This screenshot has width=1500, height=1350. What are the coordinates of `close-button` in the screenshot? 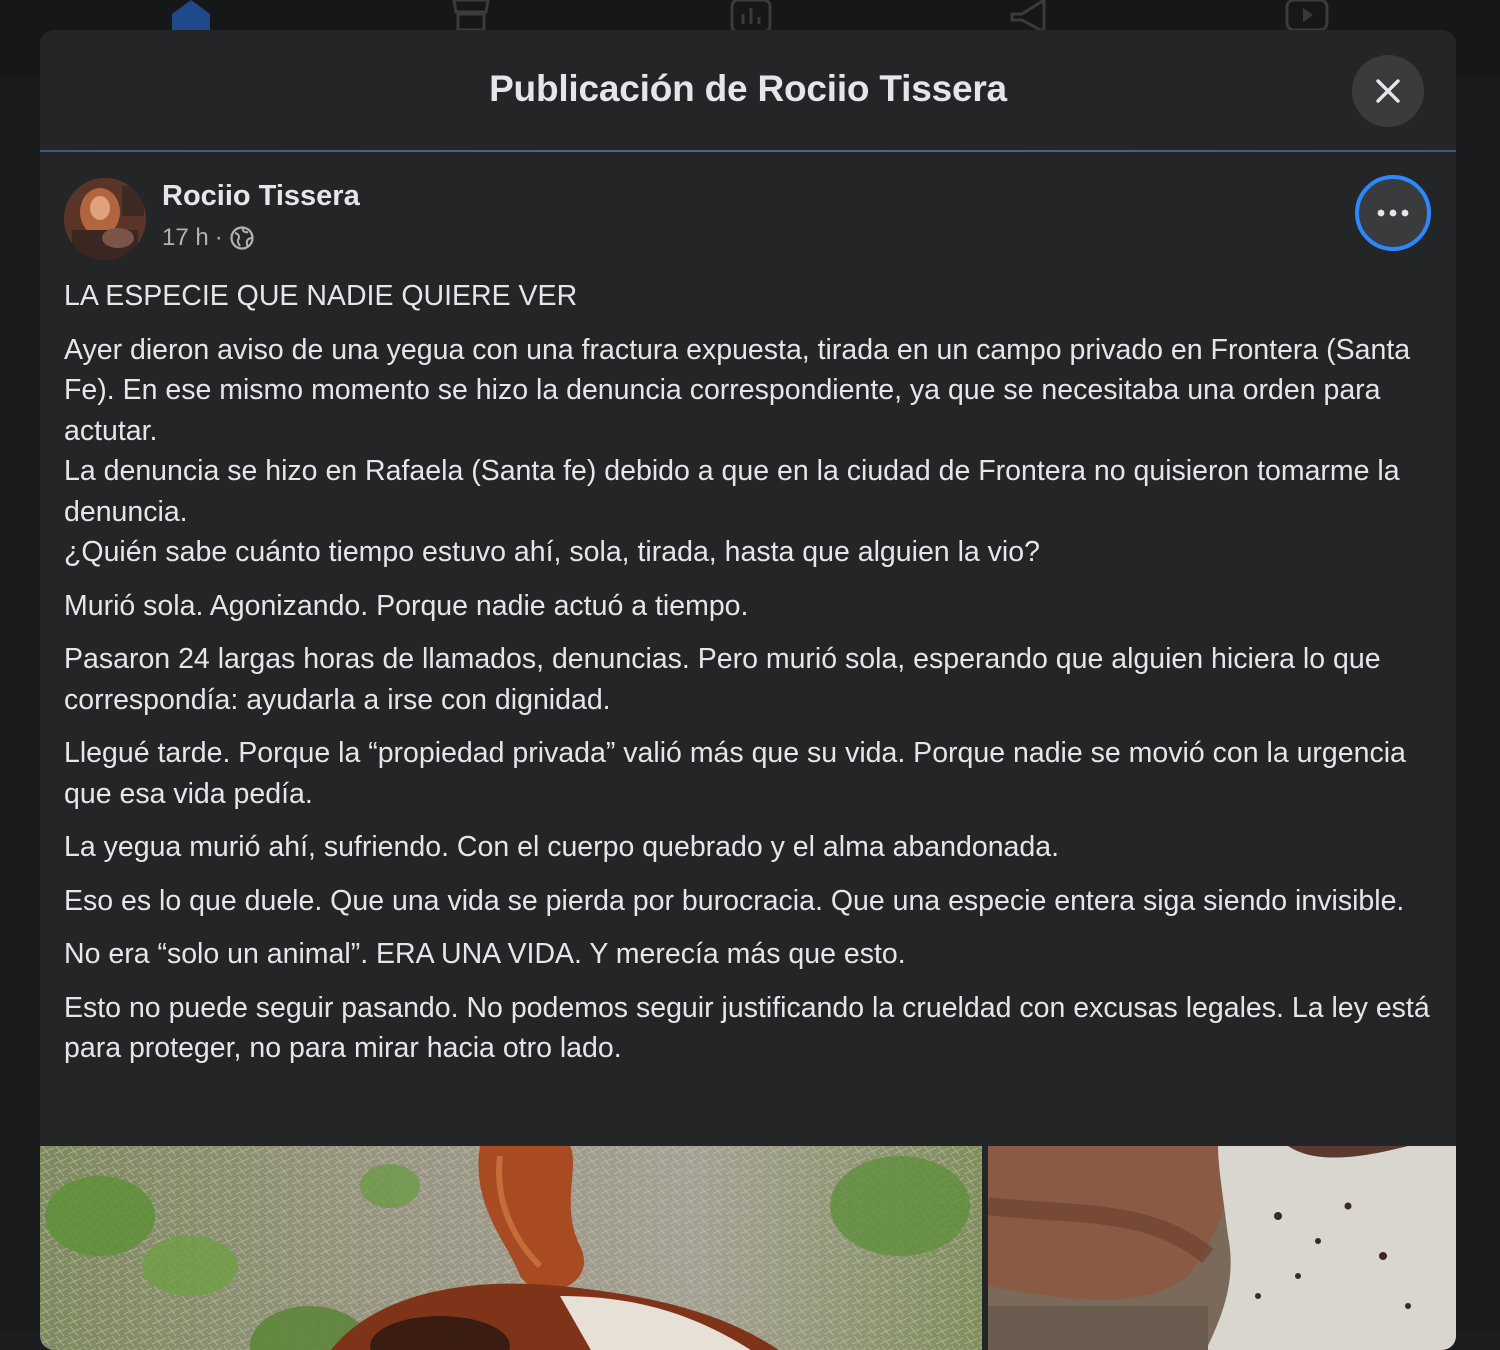 It's located at (1388, 91).